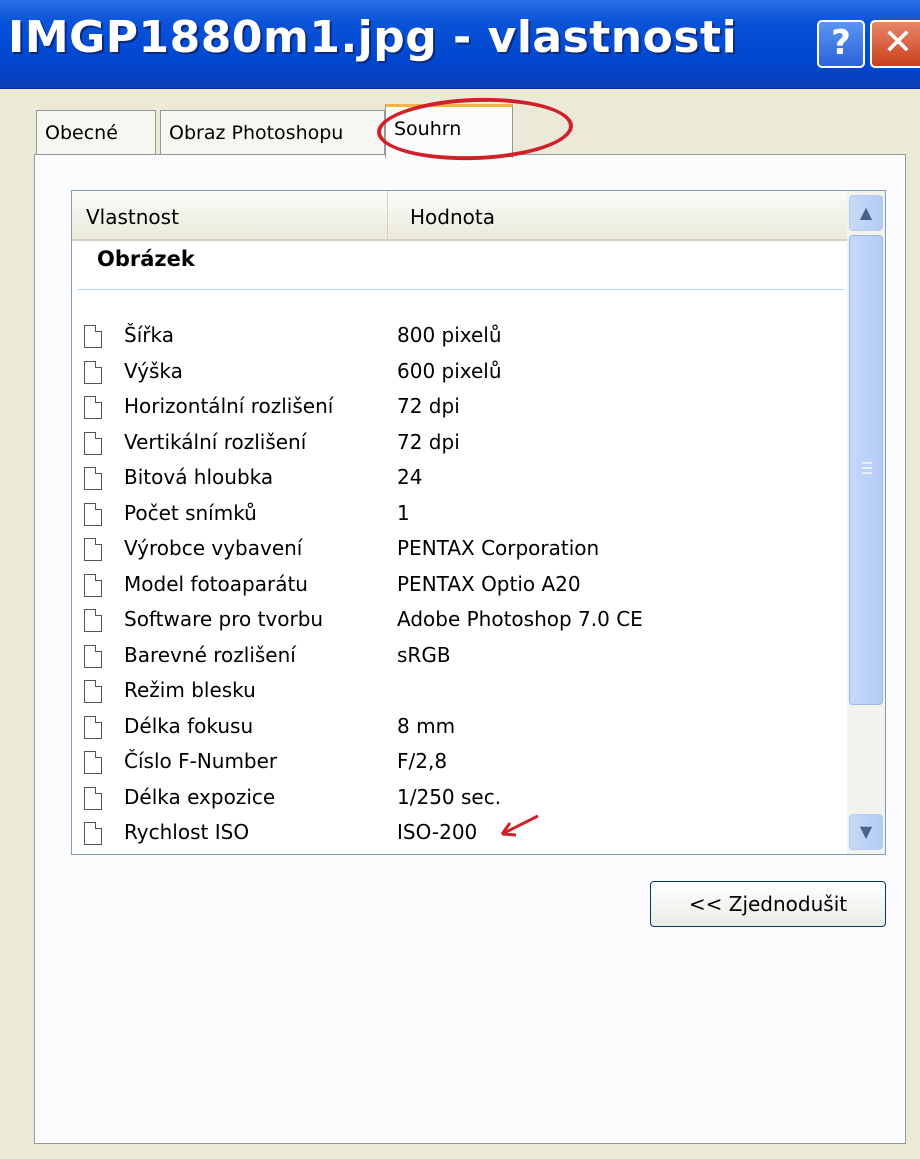 The width and height of the screenshot is (920, 1159). Describe the element at coordinates (459, 692) in the screenshot. I see `table-row: Režim blesku` at that location.